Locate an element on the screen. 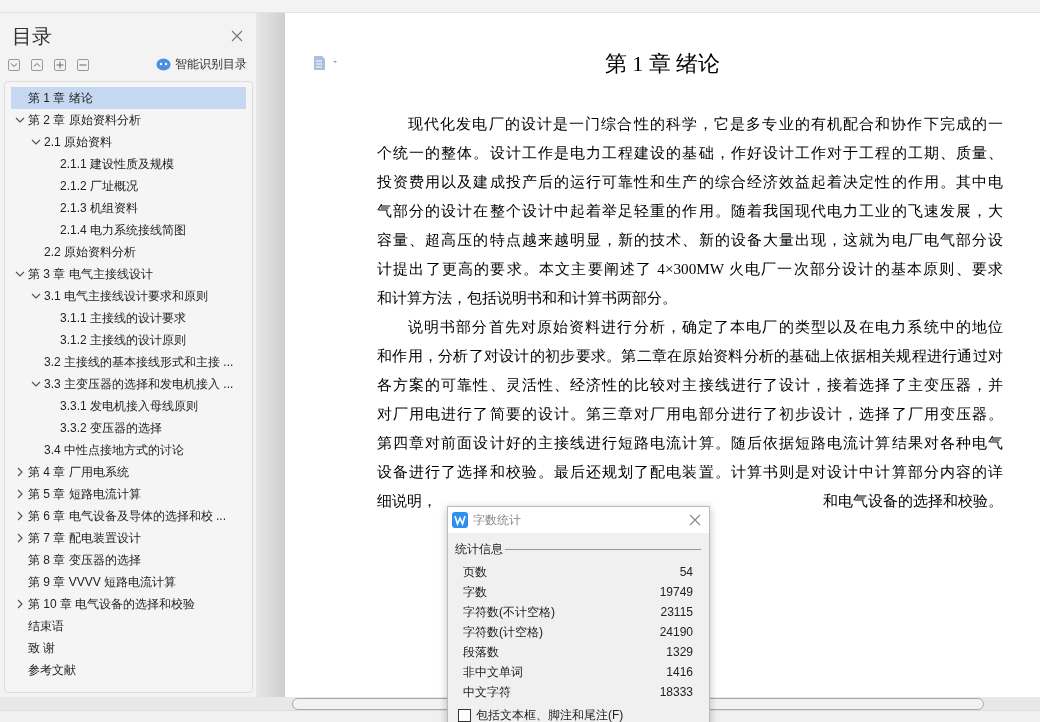 The image size is (1040, 722). collapse-icon is located at coordinates (37, 64).